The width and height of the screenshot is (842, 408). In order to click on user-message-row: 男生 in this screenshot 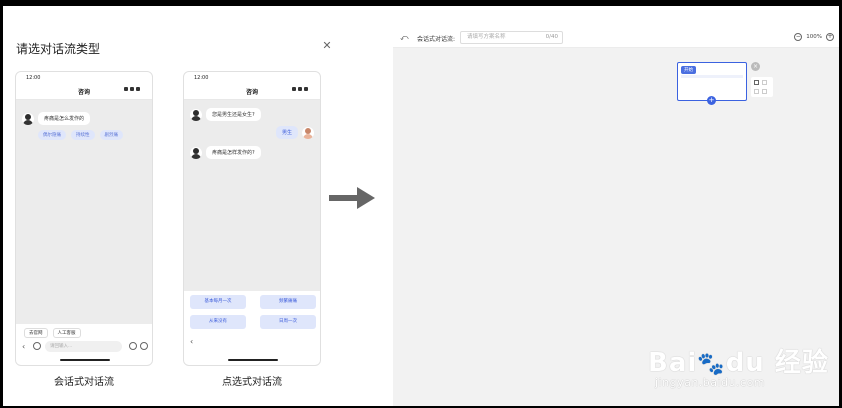, I will do `click(294, 132)`.